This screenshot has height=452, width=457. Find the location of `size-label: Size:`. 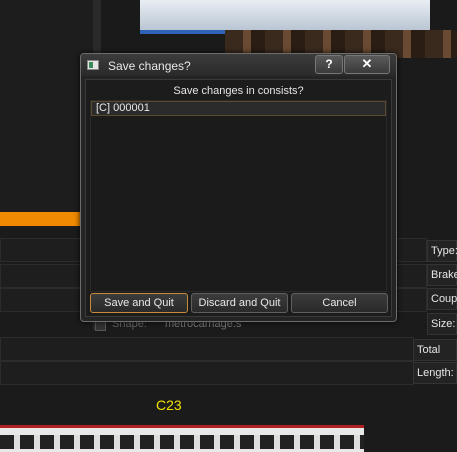

size-label: Size: is located at coordinates (442, 324).